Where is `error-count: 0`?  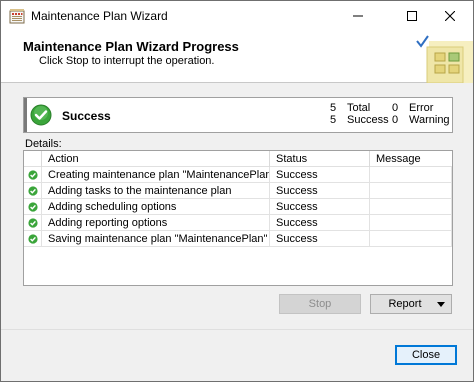
error-count: 0 is located at coordinates (395, 108).